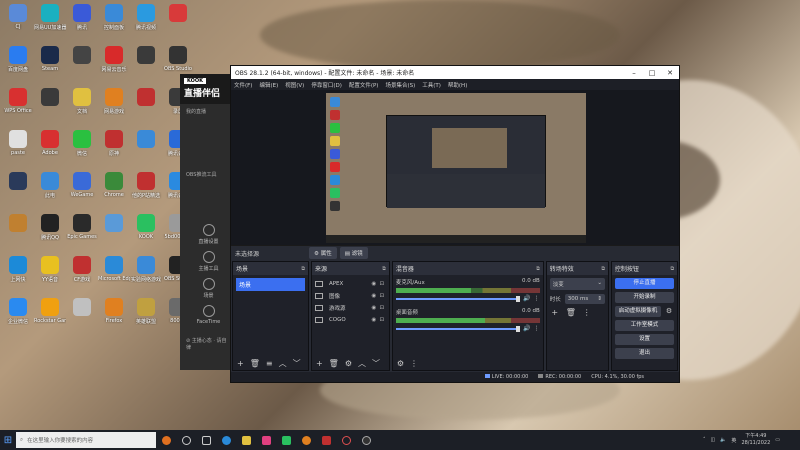 Image resolution: width=800 pixels, height=450 pixels. Describe the element at coordinates (208, 174) in the screenshot. I see `kook-side-item: OBS推流工具` at that location.